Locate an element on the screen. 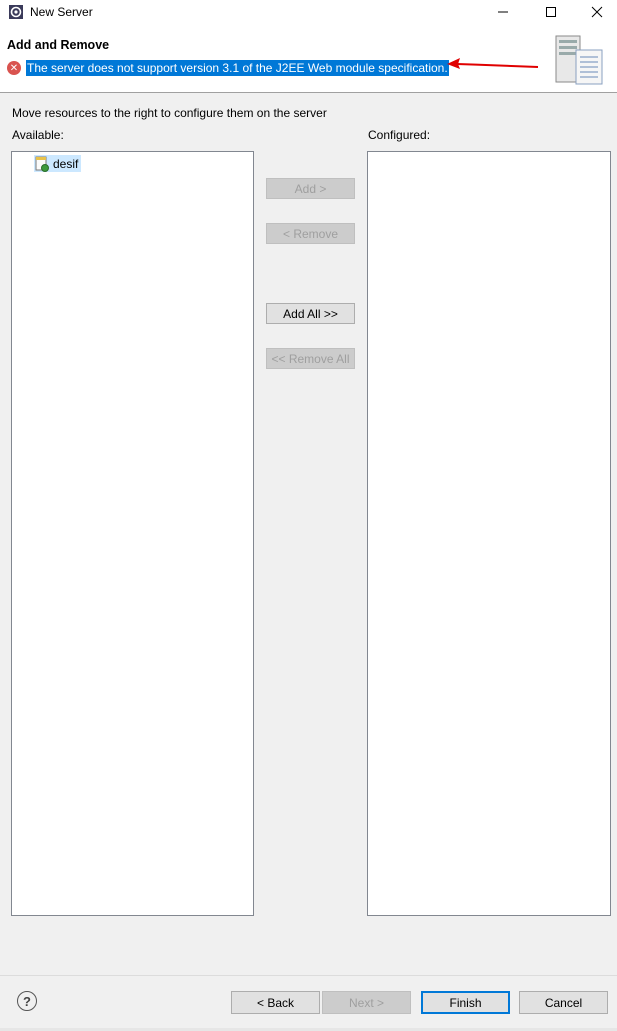  title-bar: New Server is located at coordinates (308, 12).